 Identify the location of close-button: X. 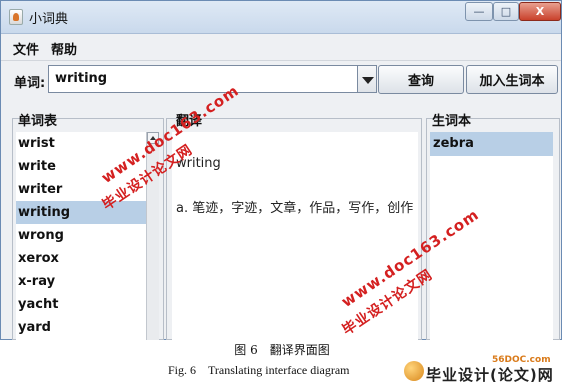
(540, 11).